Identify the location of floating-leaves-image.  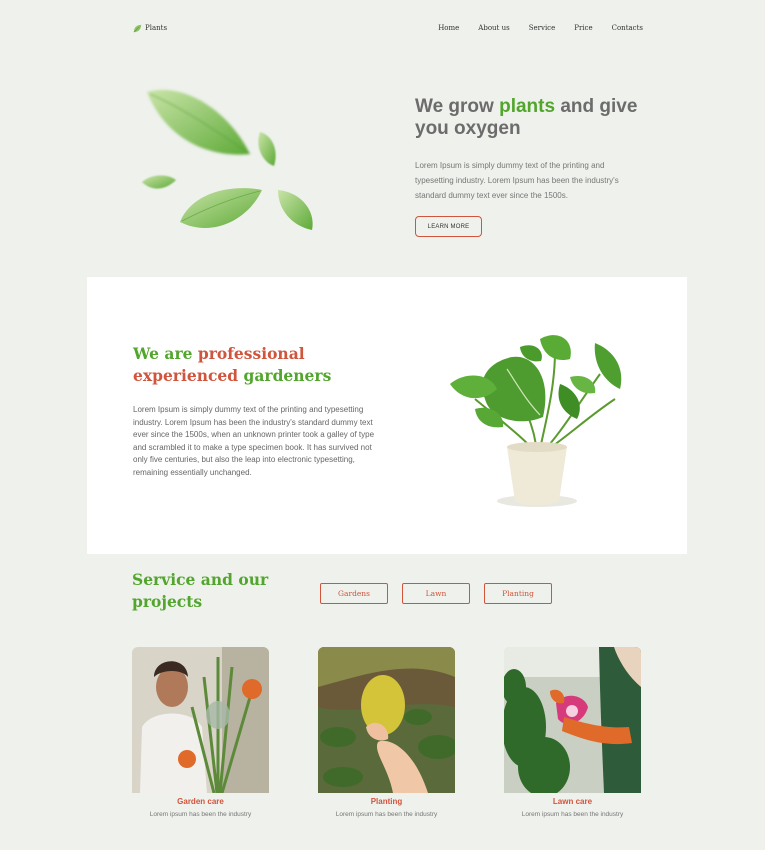
(227, 159).